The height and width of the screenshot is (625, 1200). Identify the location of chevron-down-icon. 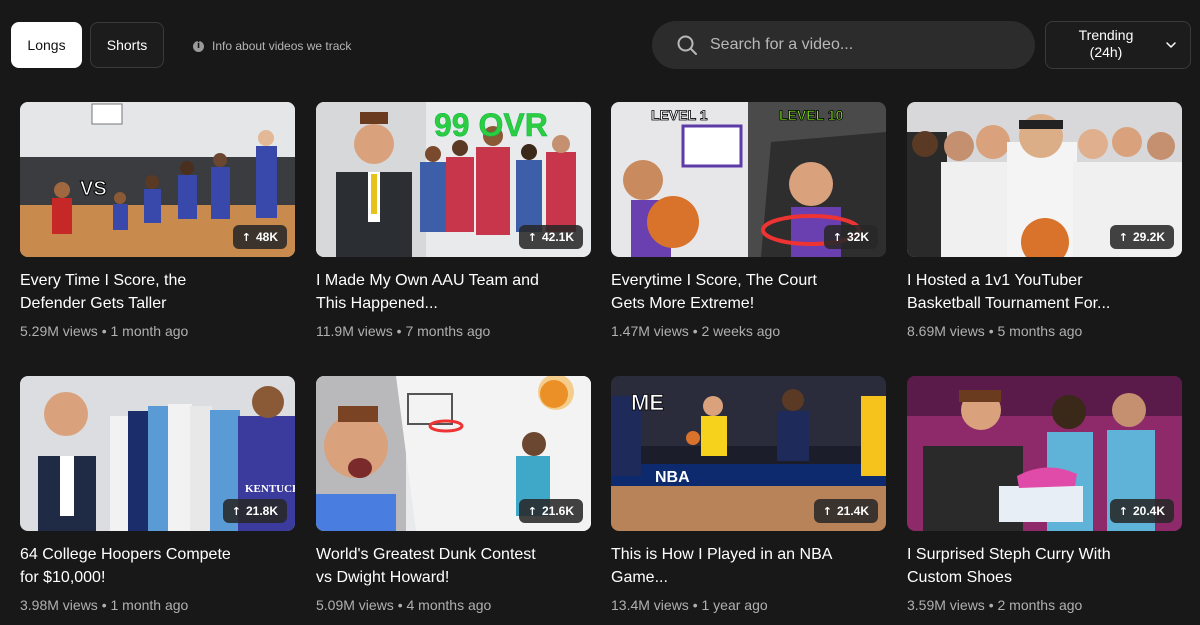
(1171, 45).